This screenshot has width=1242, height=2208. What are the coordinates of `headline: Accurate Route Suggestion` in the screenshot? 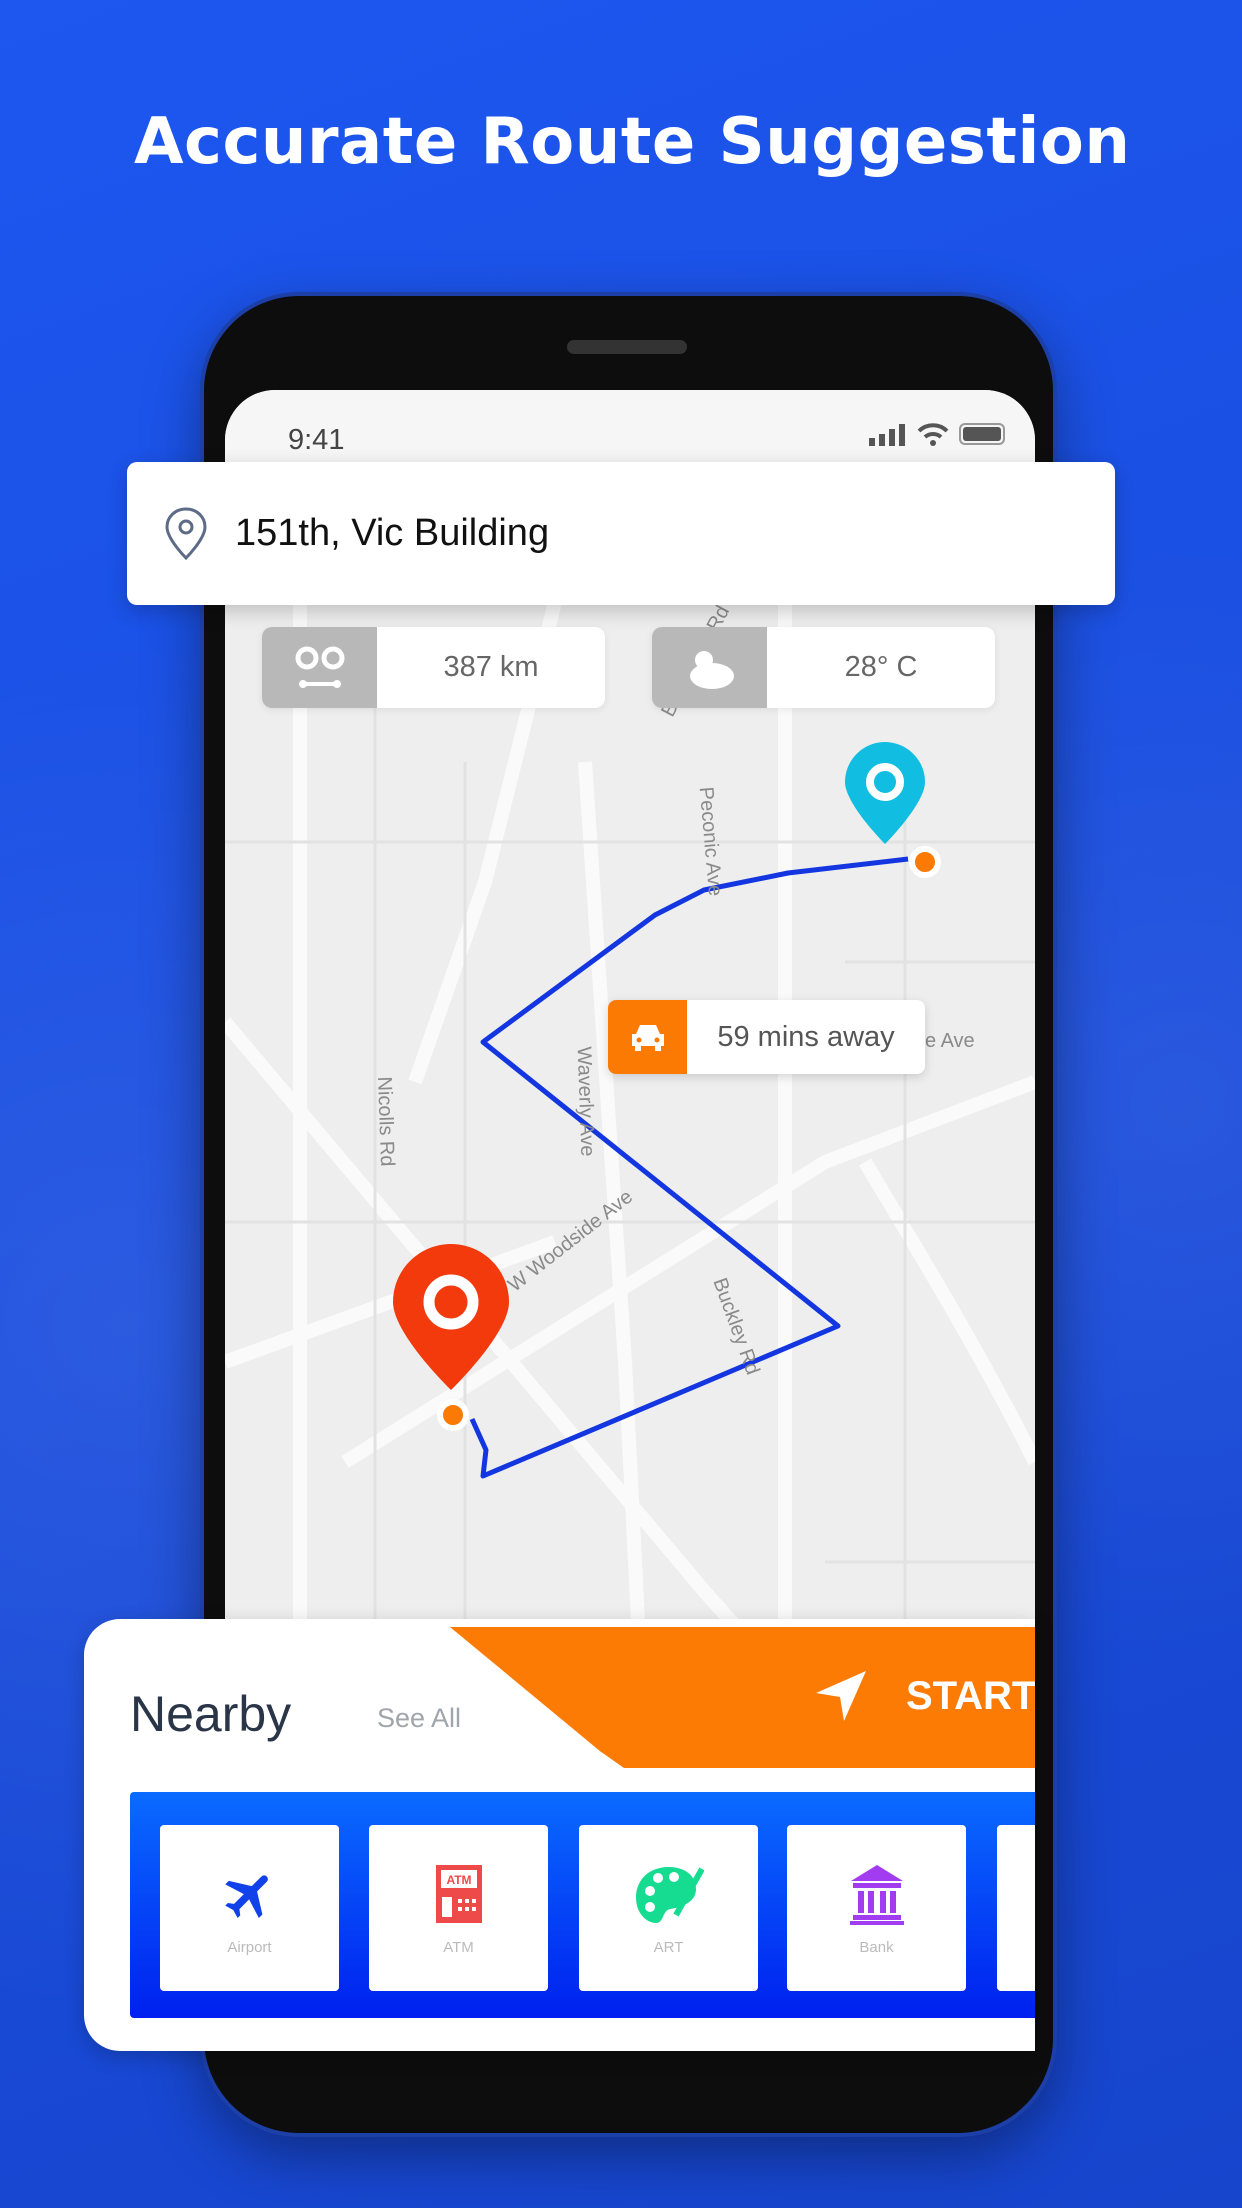 It's located at (632, 142).